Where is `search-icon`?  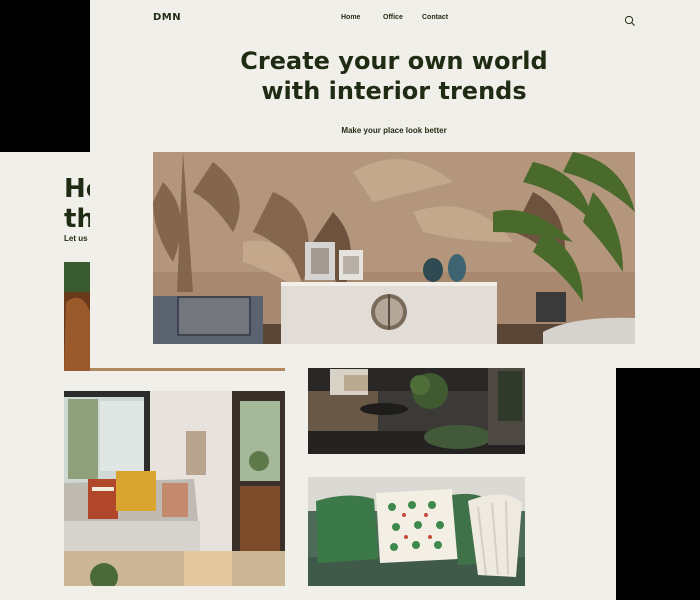 search-icon is located at coordinates (630, 20).